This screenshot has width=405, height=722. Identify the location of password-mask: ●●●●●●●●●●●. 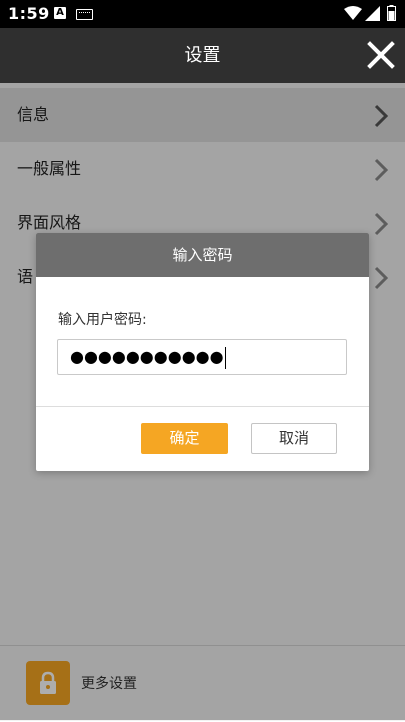
(147, 356).